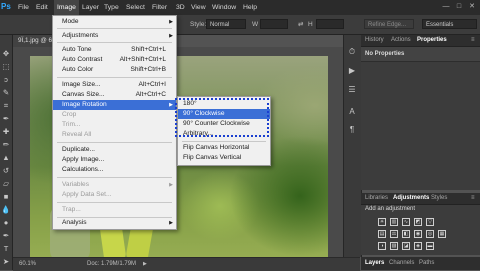  Describe the element at coordinates (390, 209) in the screenshot. I see `adjustments-hint: Add an adjustment` at that location.